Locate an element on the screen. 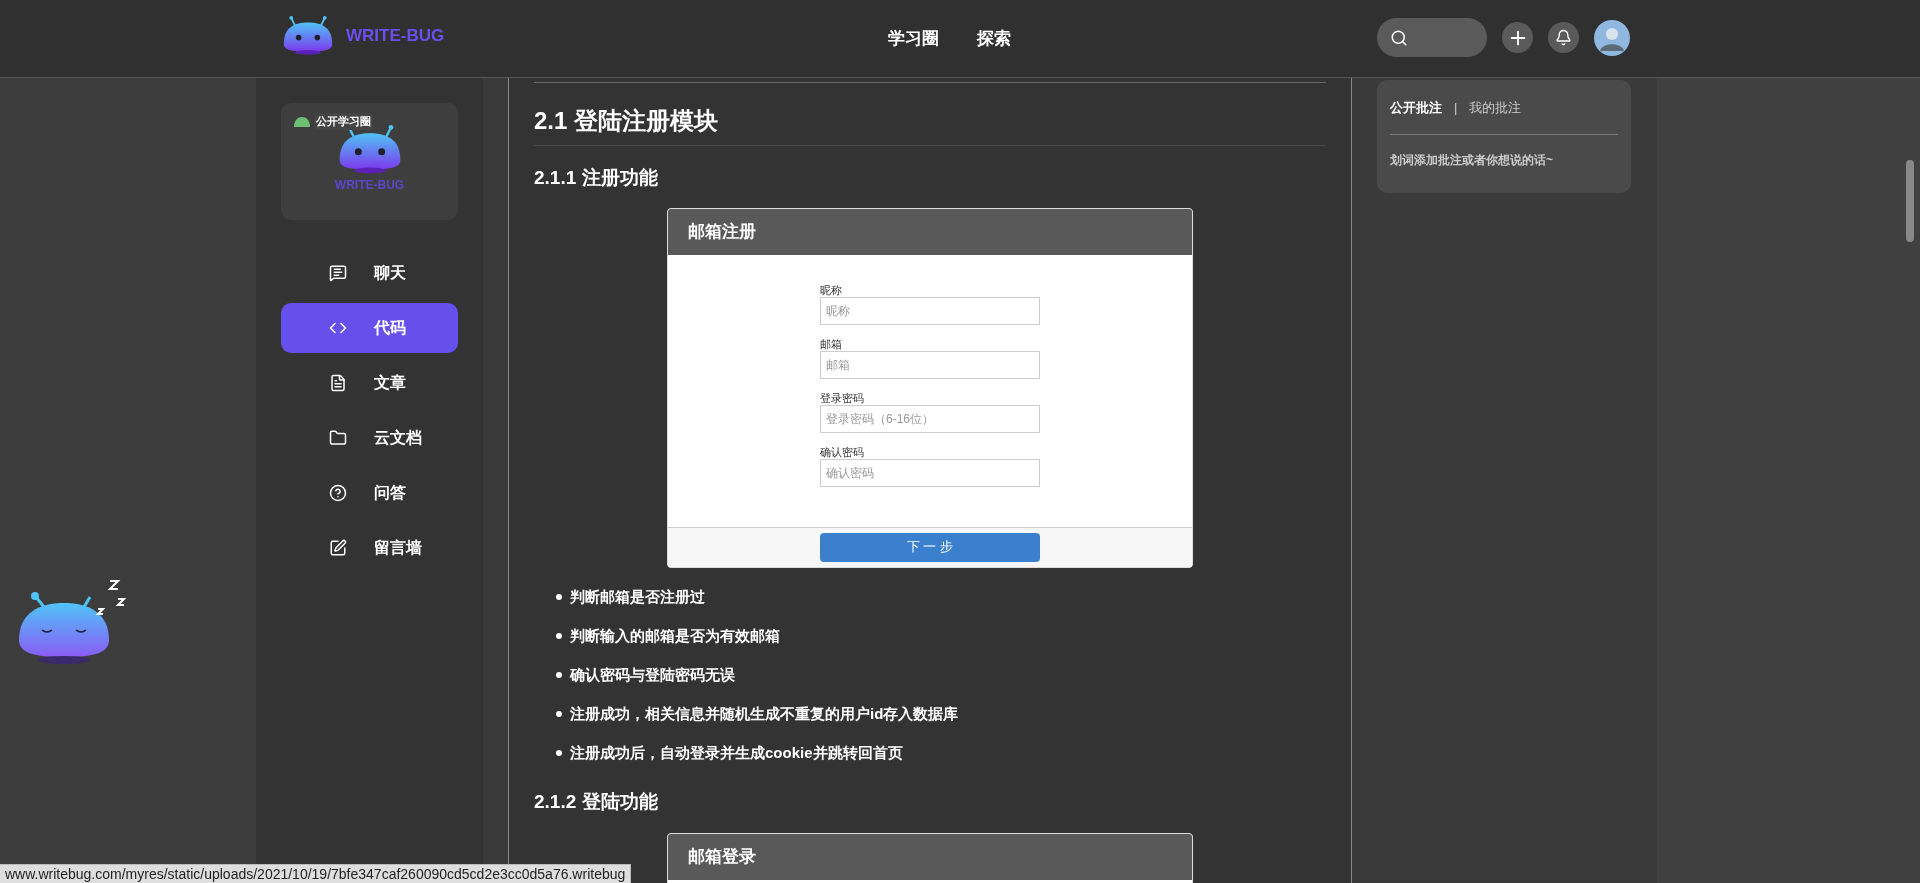  figure-title: 邮箱登录 is located at coordinates (722, 857).